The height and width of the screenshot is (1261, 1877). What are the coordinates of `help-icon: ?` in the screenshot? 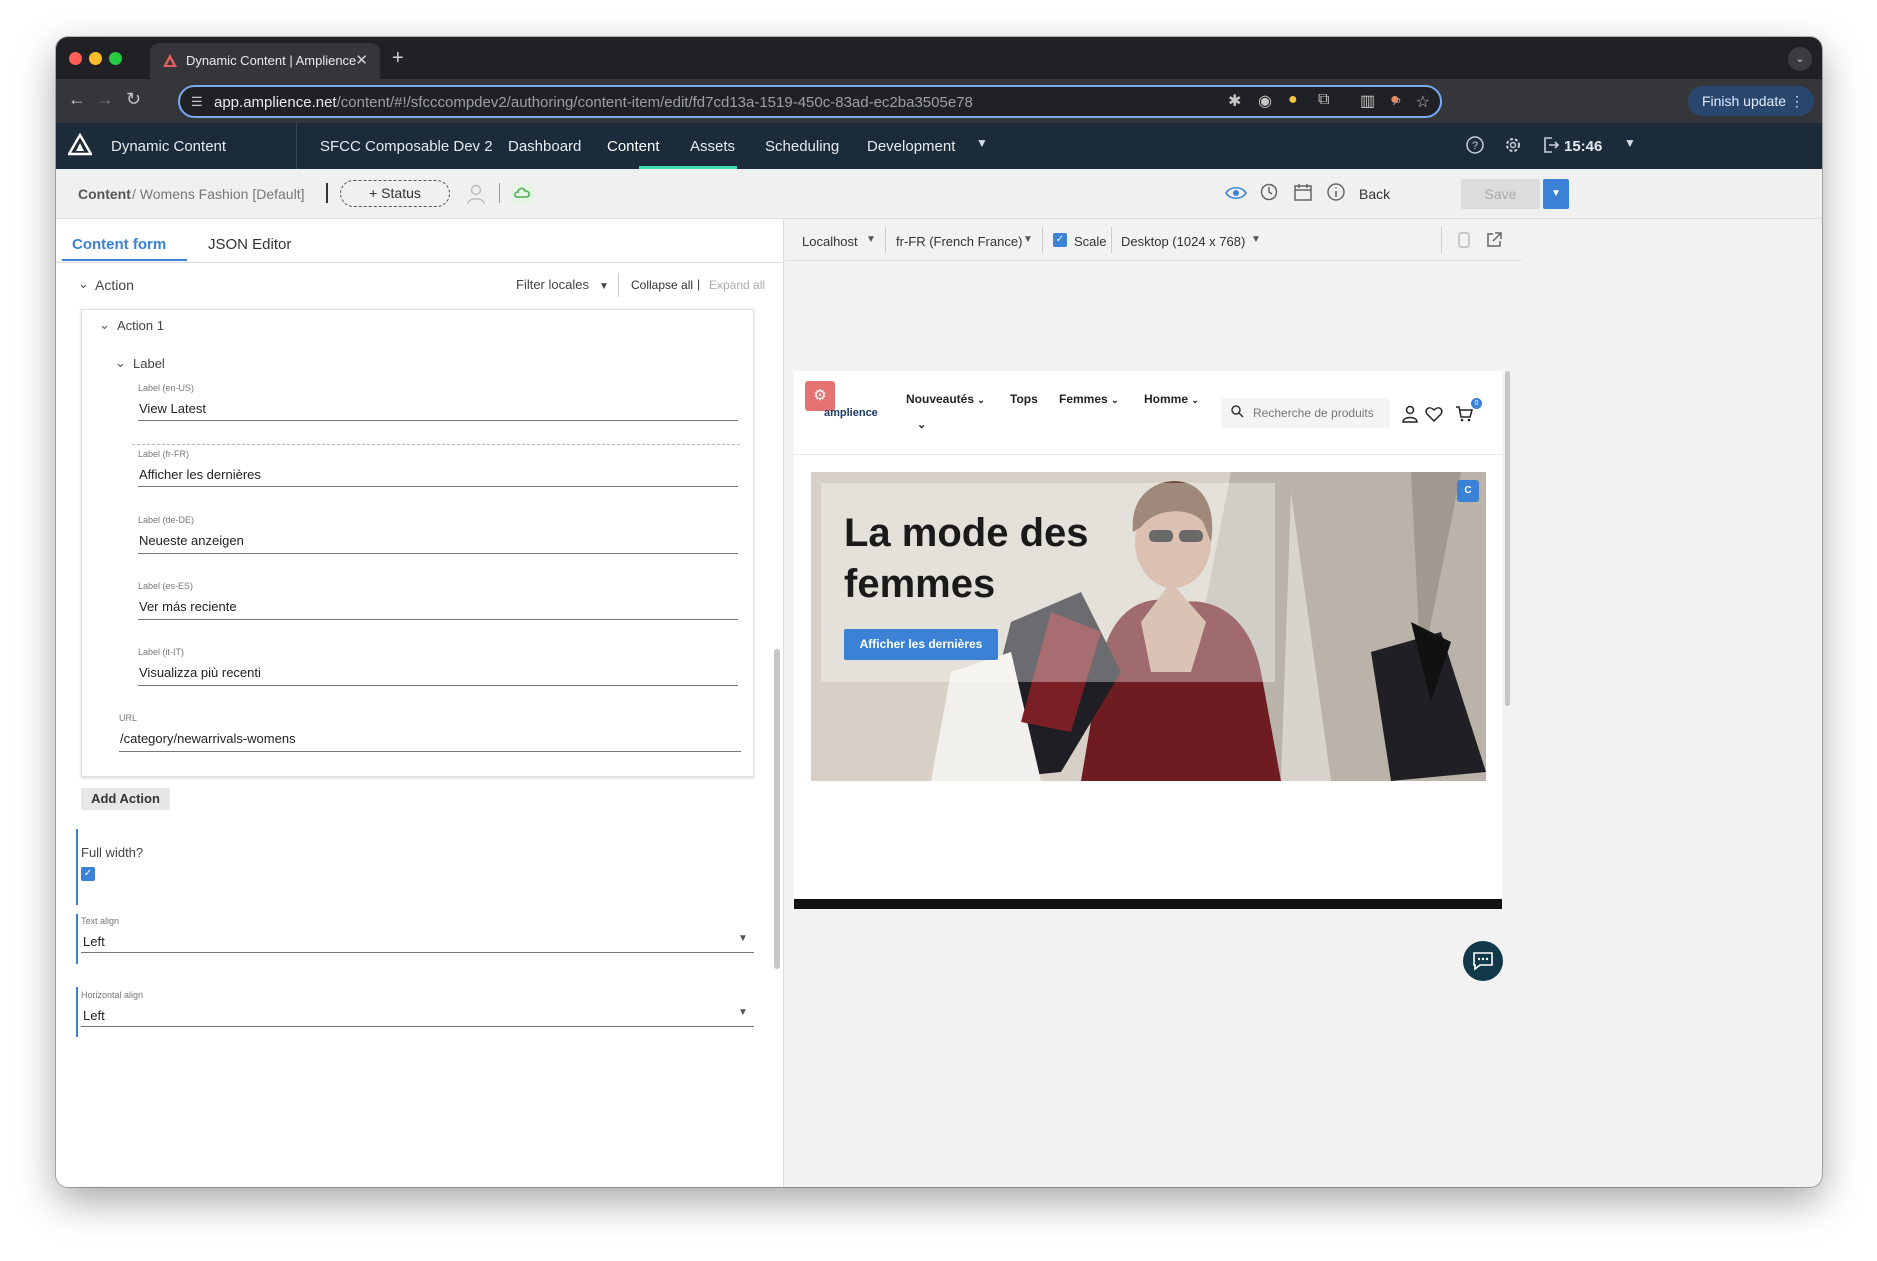 It's located at (1475, 145).